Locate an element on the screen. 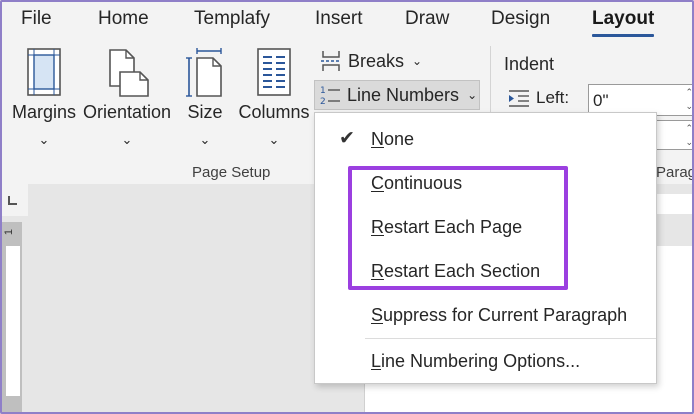  breaks-label: Breaks is located at coordinates (376, 60).